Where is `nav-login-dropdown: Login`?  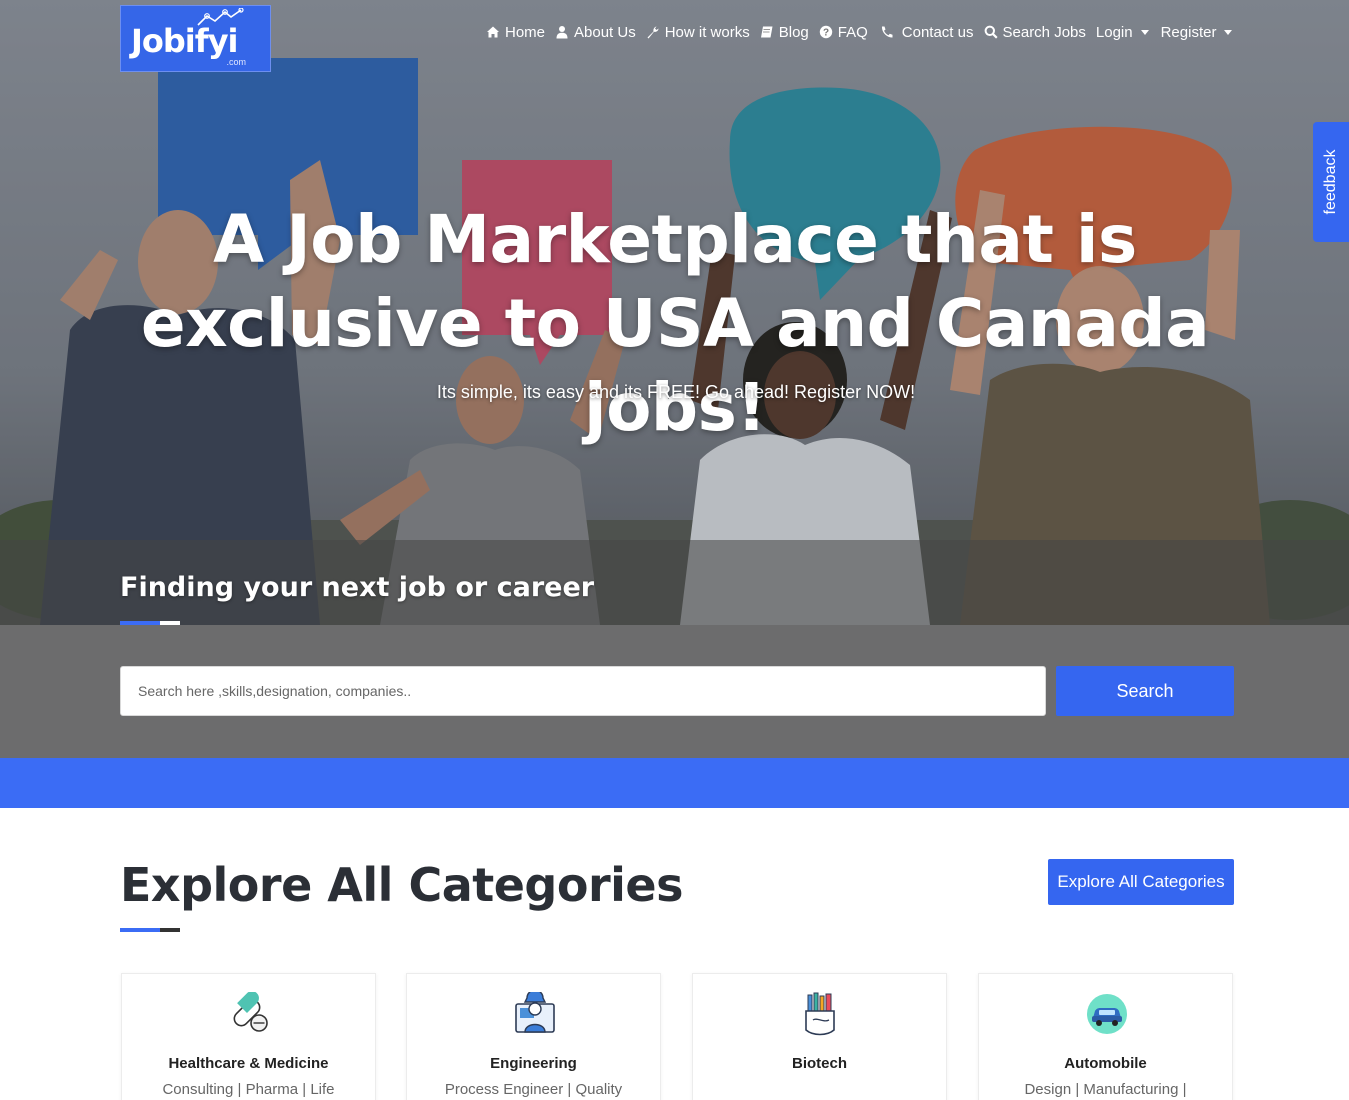
nav-login-dropdown: Login is located at coordinates (1122, 32).